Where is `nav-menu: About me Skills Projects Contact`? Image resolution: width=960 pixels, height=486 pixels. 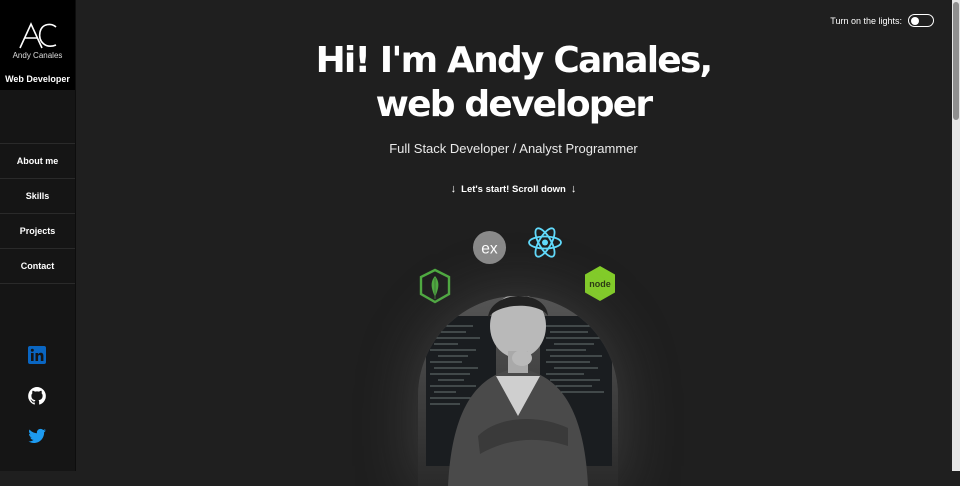
nav-menu: About me Skills Projects Contact is located at coordinates (37, 213).